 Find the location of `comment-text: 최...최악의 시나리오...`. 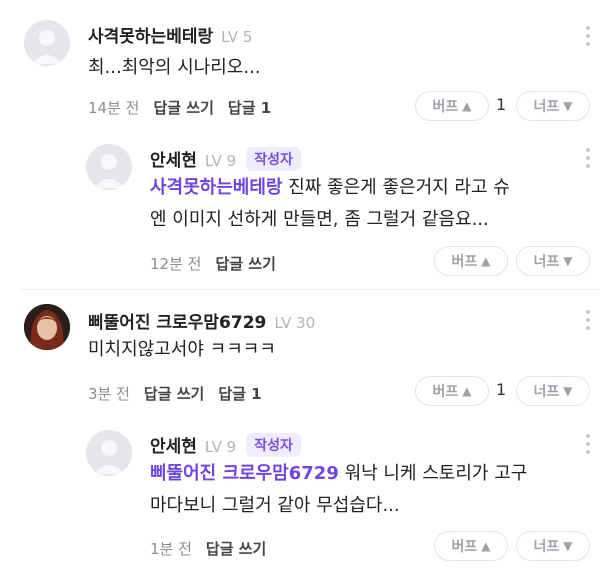

comment-text: 최...최악의 시나리오... is located at coordinates (174, 67).